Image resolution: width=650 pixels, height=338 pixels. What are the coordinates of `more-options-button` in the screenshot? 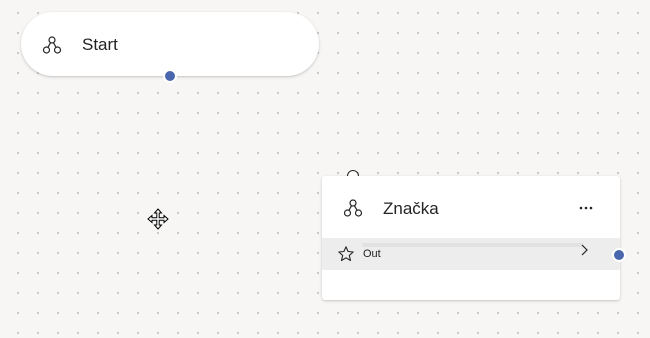 It's located at (586, 208).